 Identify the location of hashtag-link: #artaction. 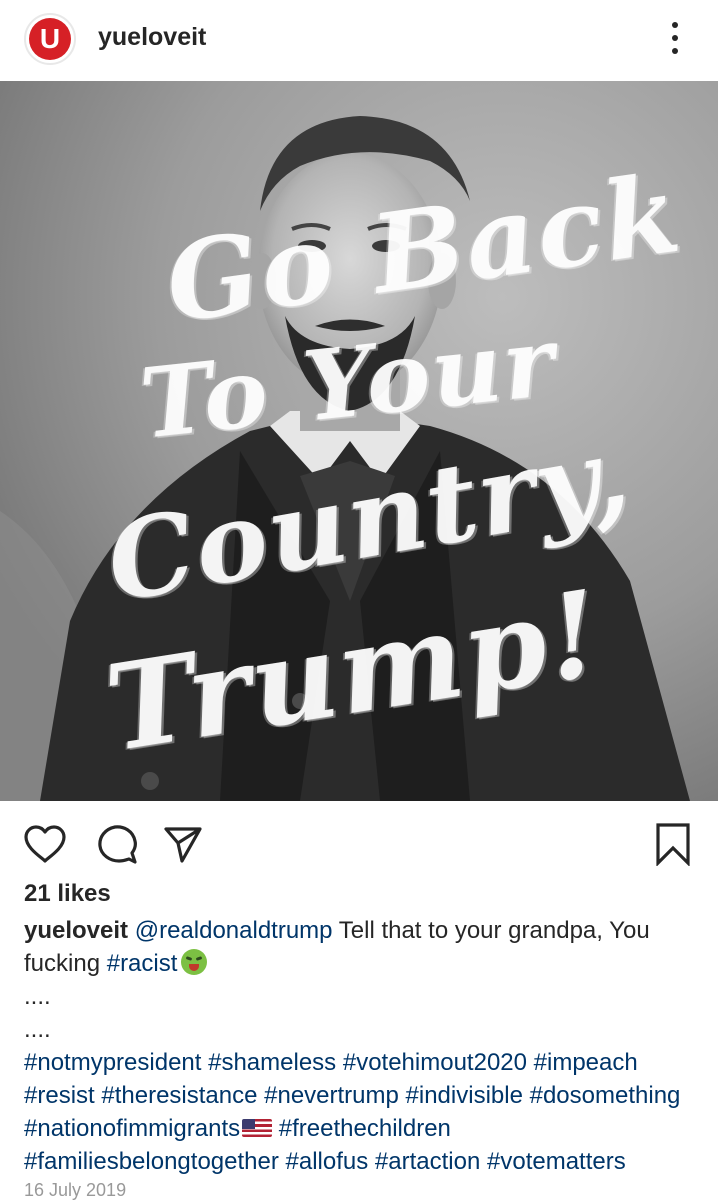
(427, 1161).